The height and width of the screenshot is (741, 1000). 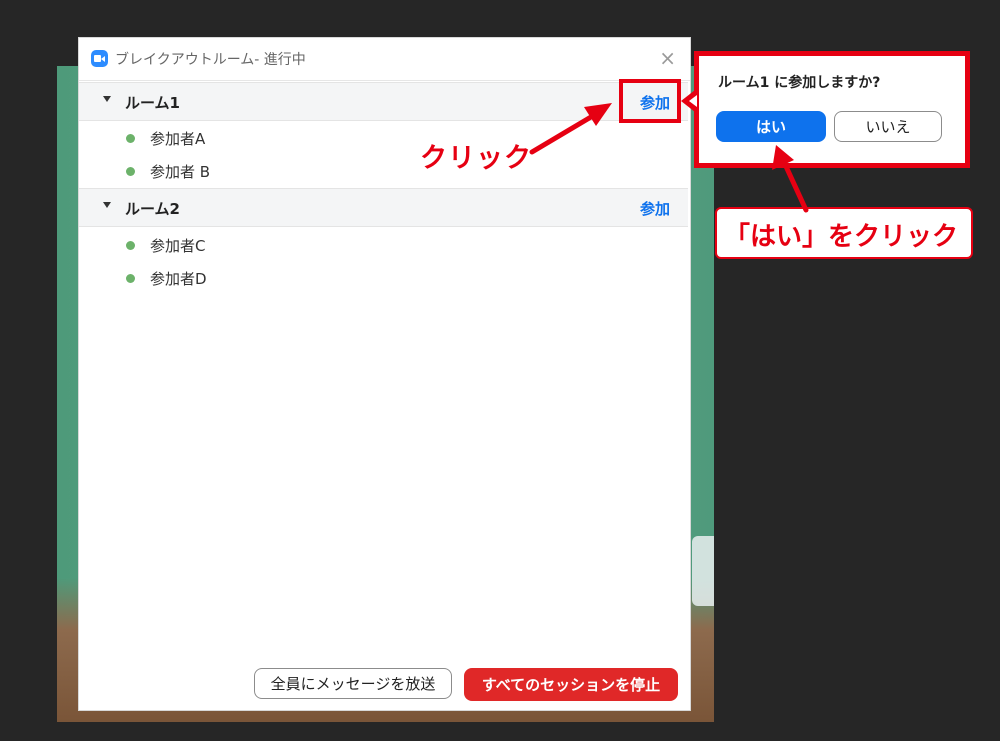 What do you see at coordinates (379, 171) in the screenshot?
I see `participant-item: 参加者 B` at bounding box center [379, 171].